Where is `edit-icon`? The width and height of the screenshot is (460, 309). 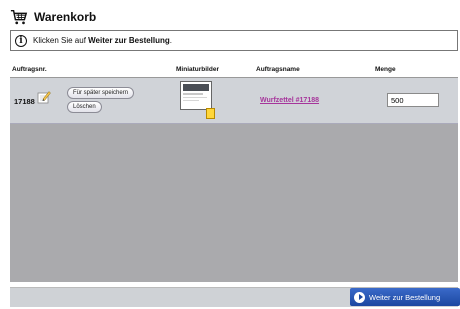
edit-icon is located at coordinates (44, 97).